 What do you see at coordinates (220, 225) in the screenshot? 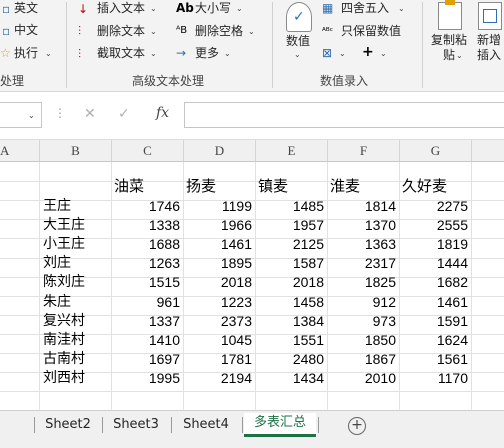
I see `value-cell: 1966` at bounding box center [220, 225].